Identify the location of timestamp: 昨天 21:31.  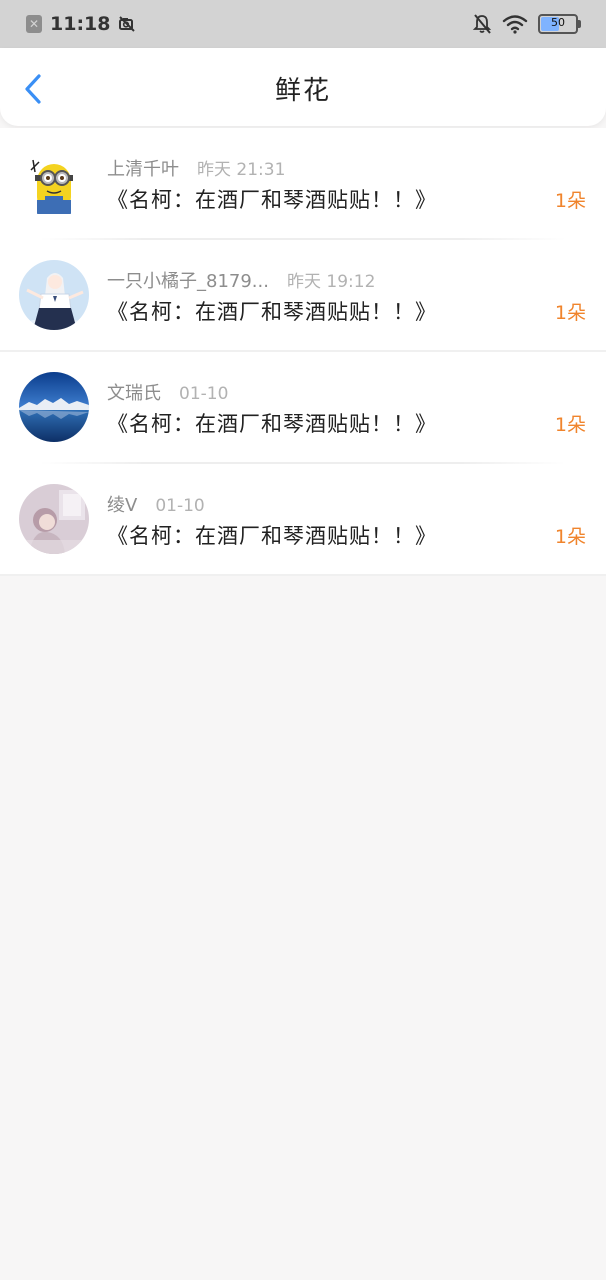
(241, 170).